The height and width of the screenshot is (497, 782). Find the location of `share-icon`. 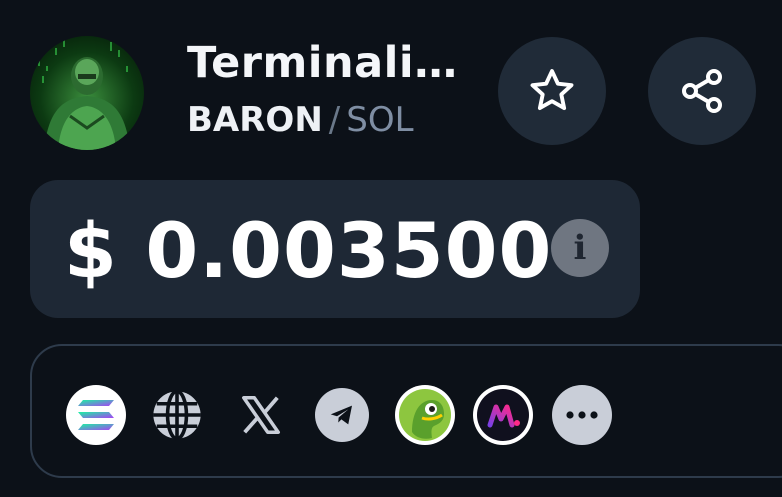

share-icon is located at coordinates (702, 91).